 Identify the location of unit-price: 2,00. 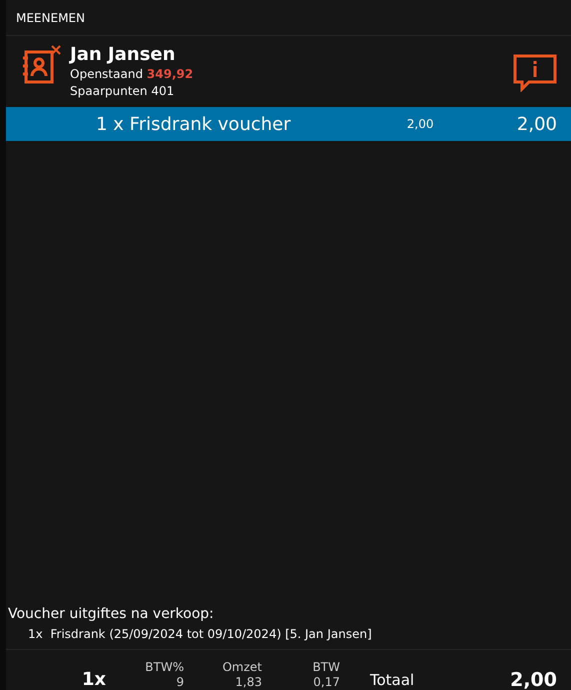
(420, 124).